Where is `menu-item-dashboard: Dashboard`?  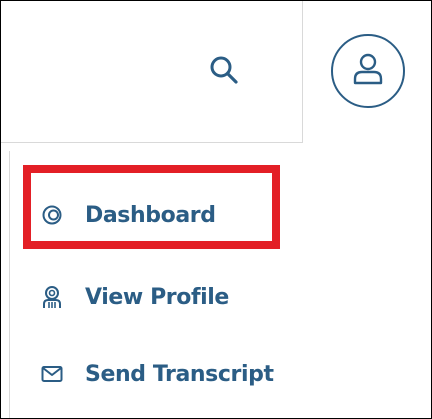 menu-item-dashboard: Dashboard is located at coordinates (128, 215).